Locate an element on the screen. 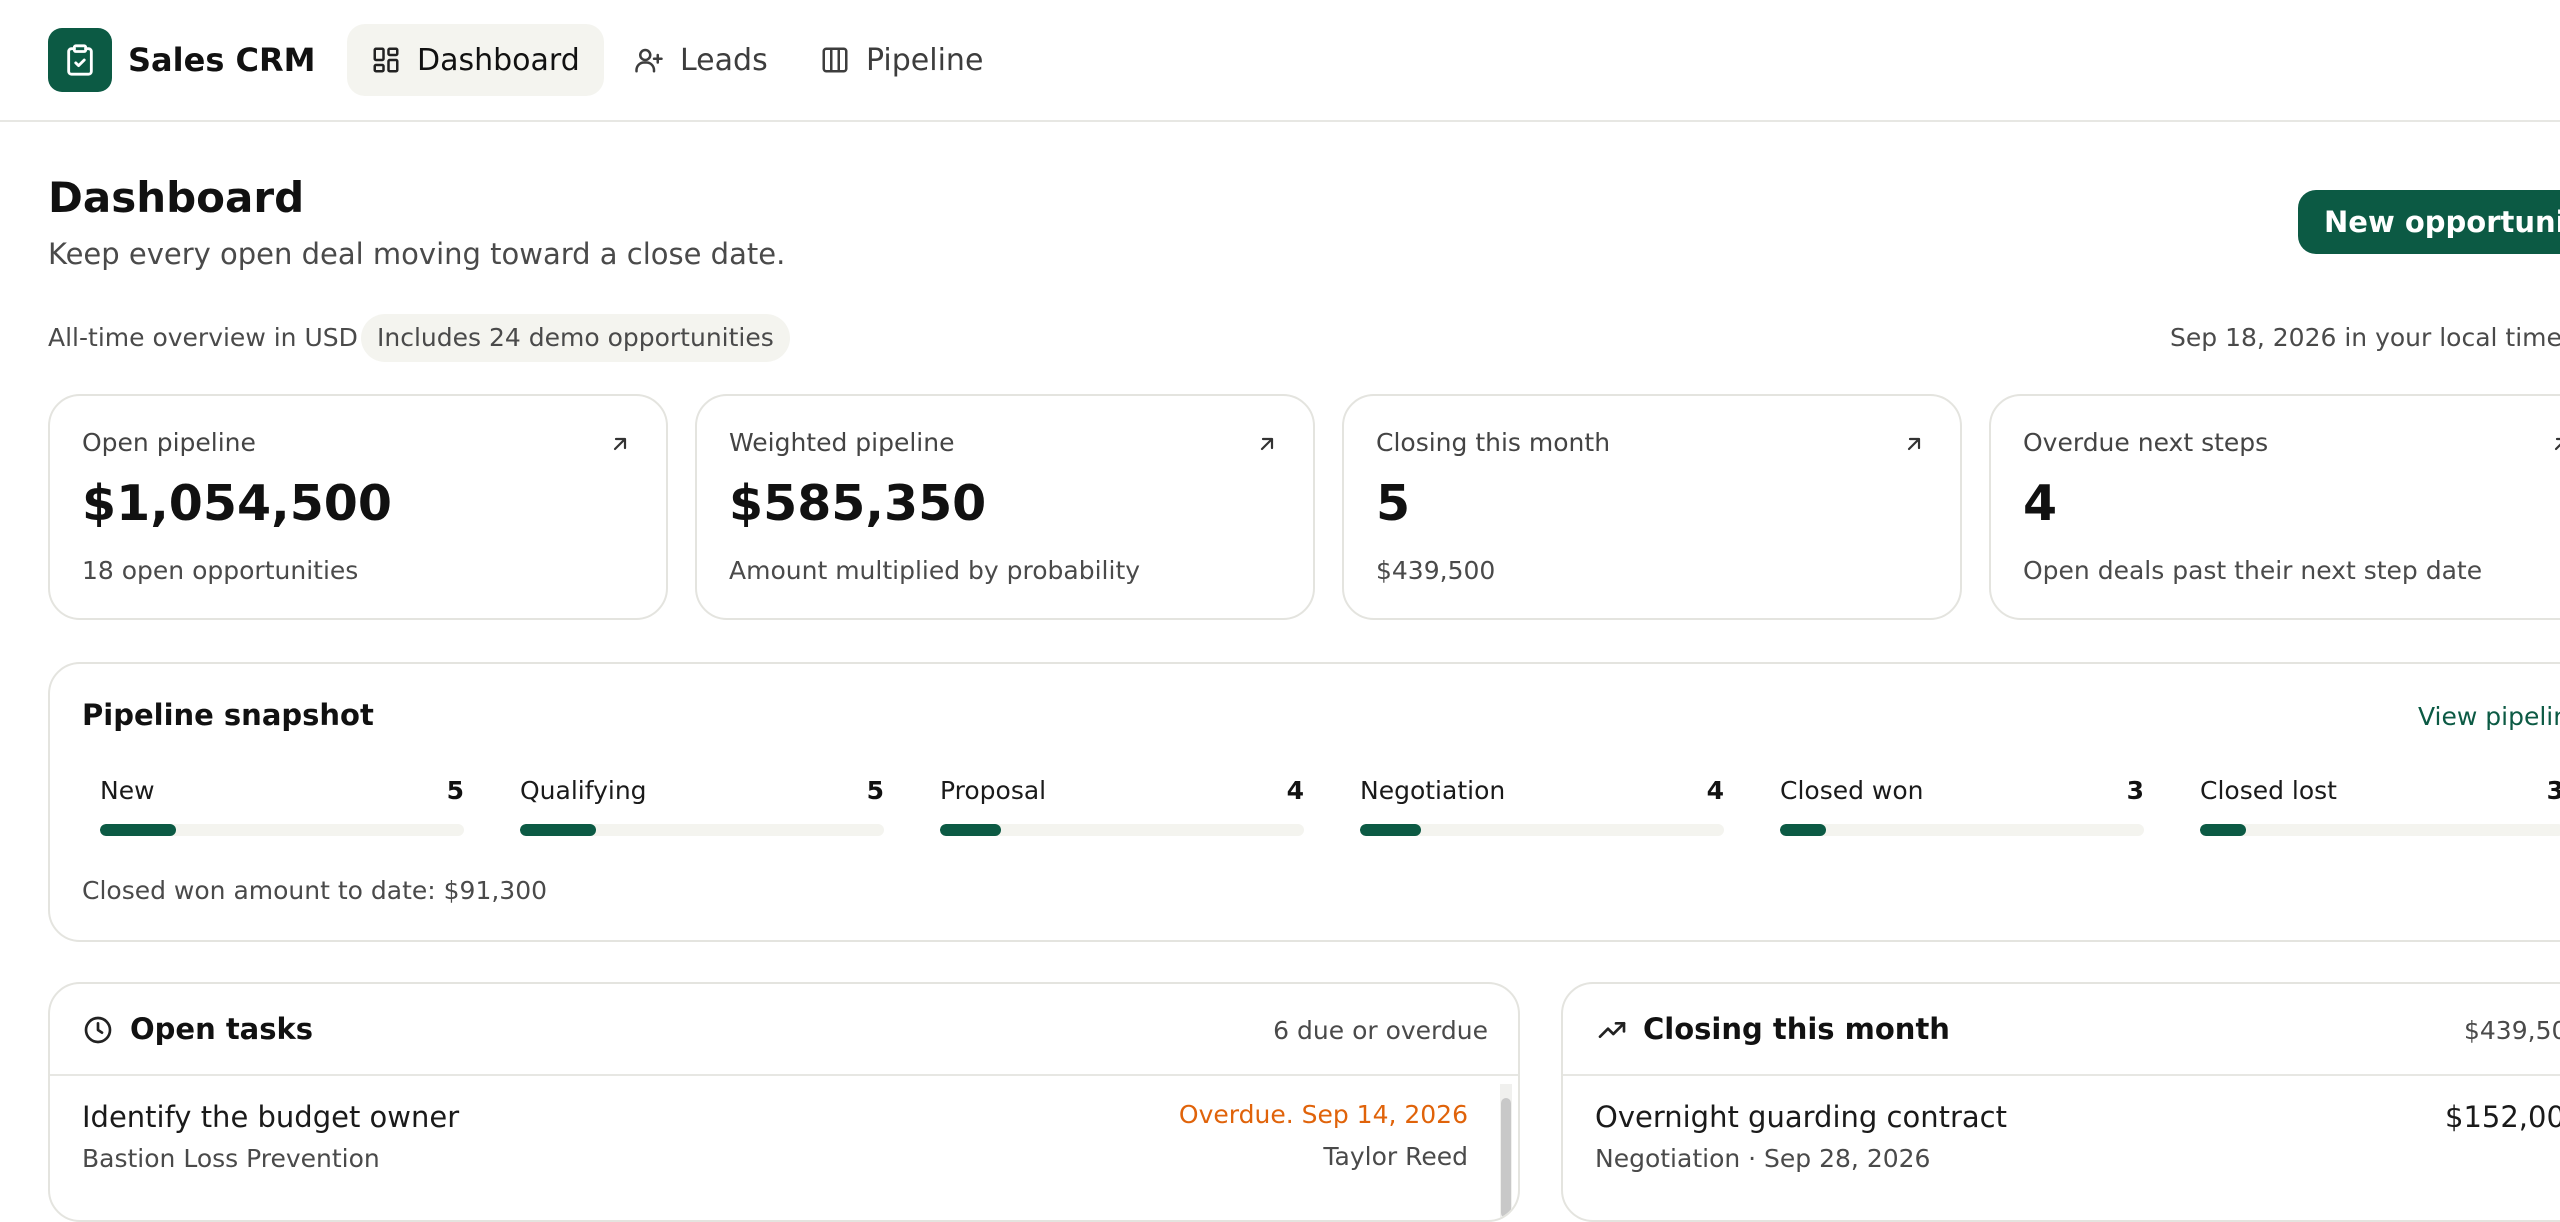 Image resolution: width=2560 pixels, height=1222 pixels. tab-pipeline-label: Pipeline is located at coordinates (925, 60).